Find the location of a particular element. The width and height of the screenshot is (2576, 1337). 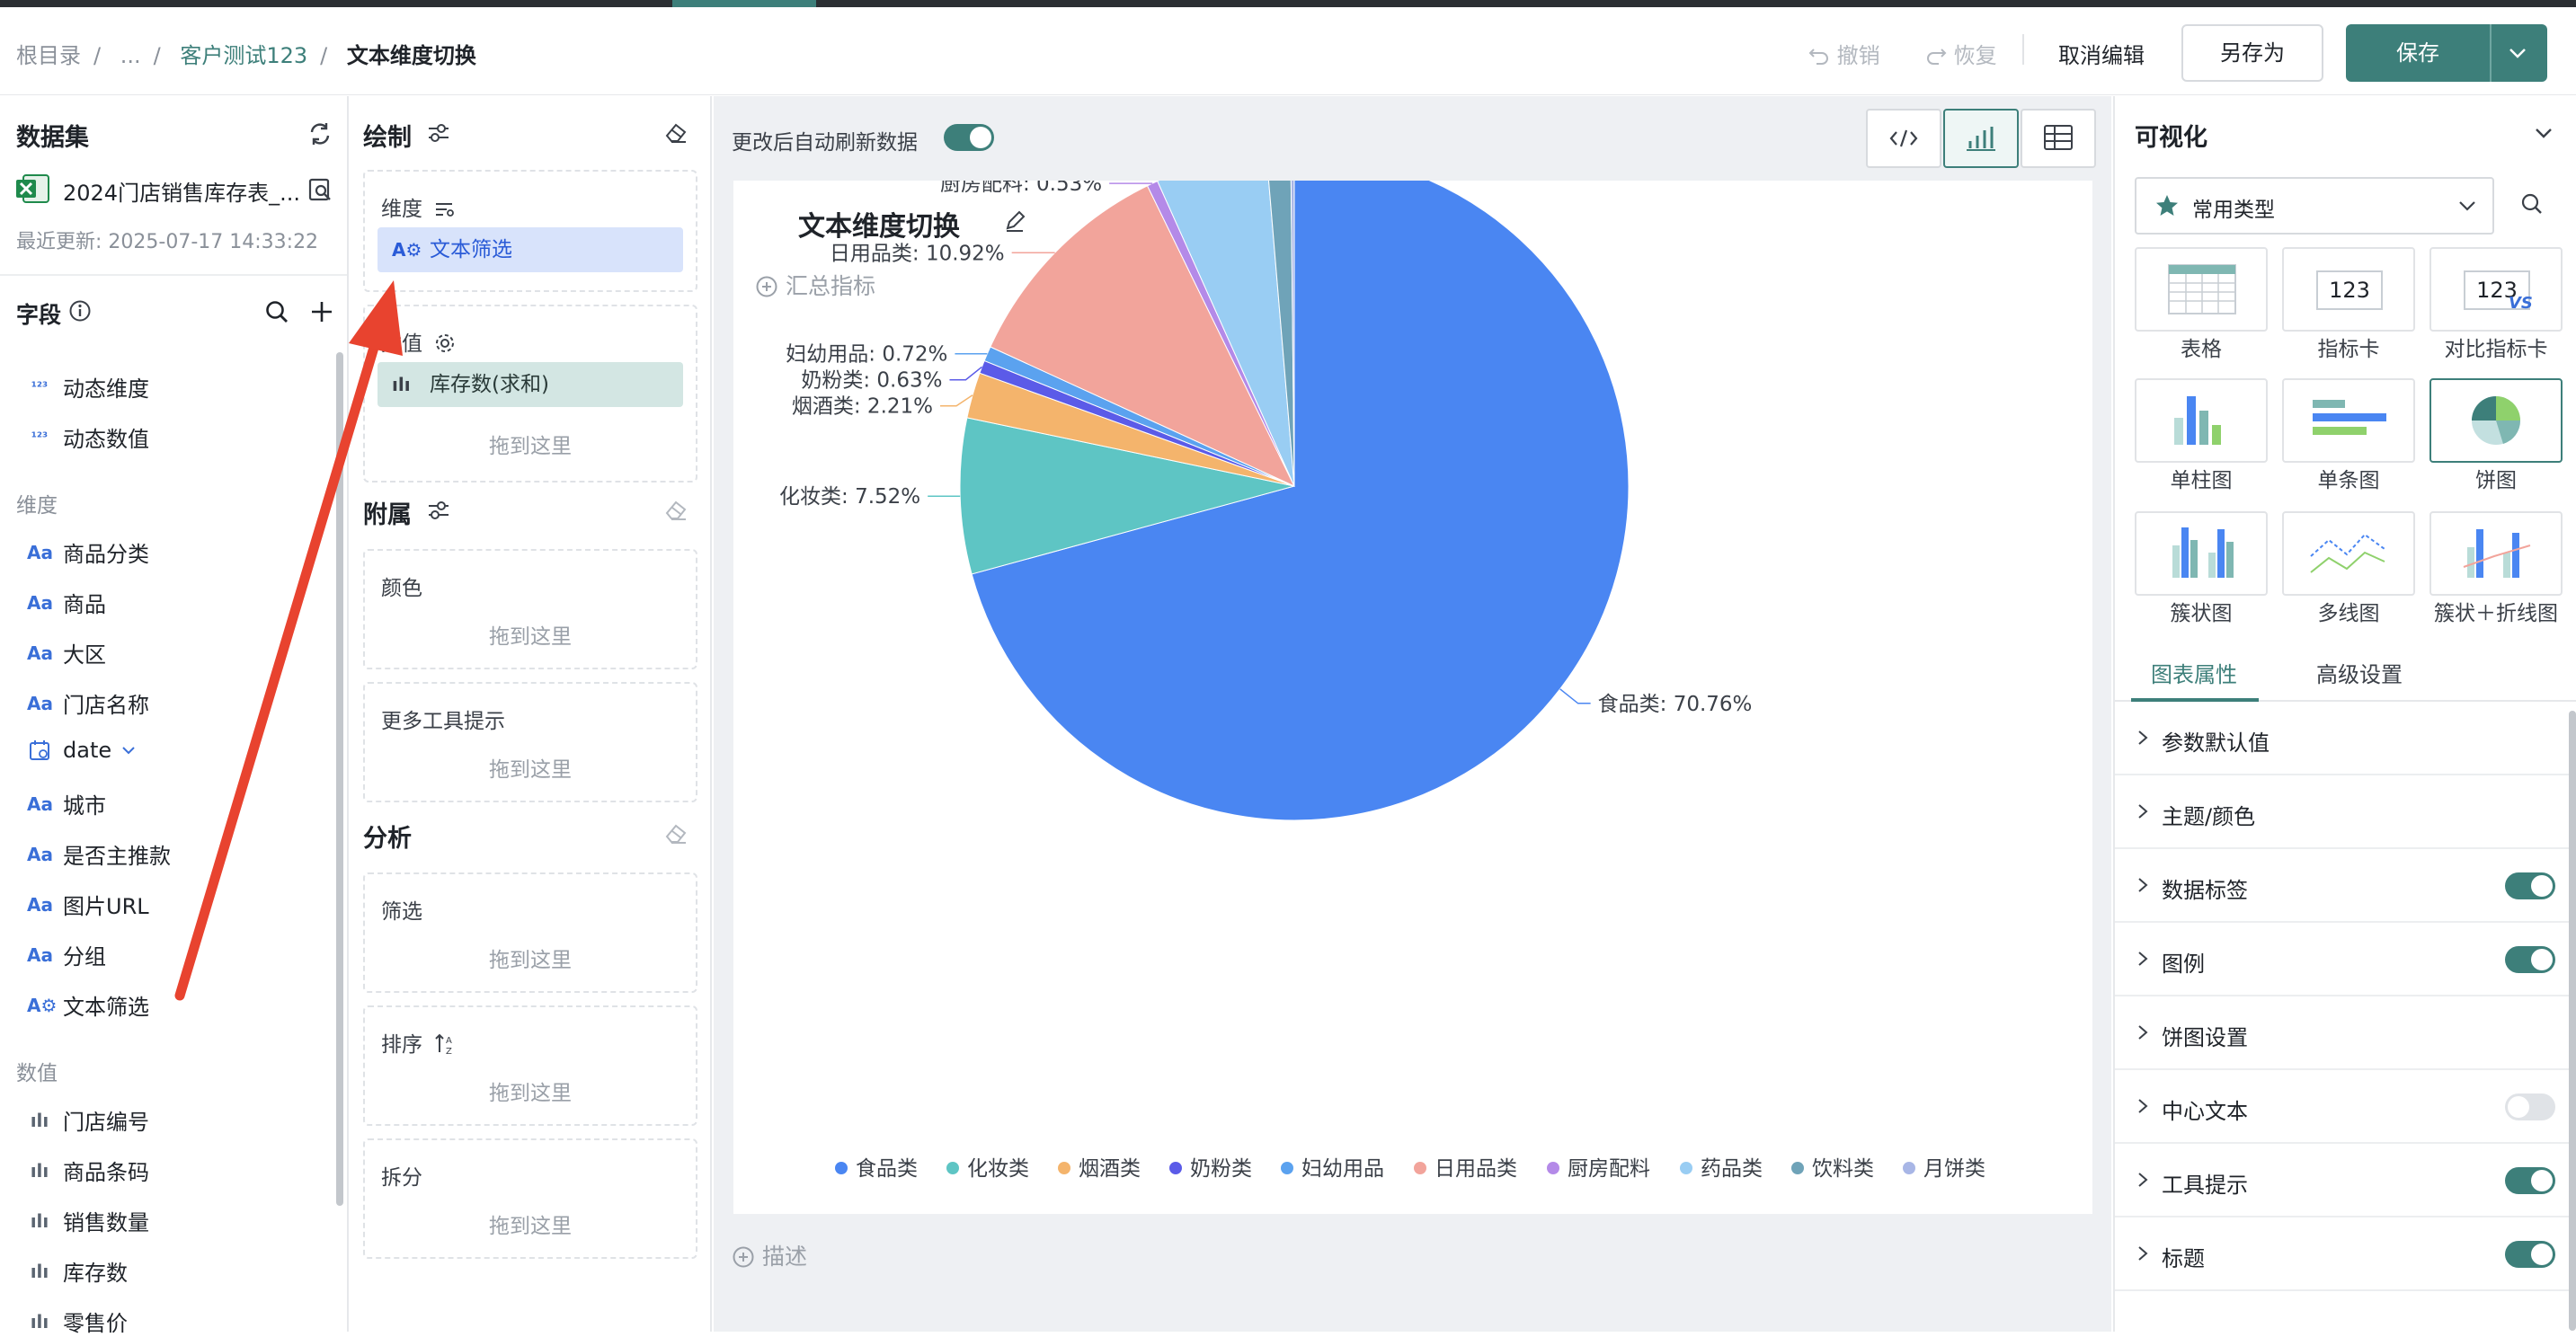

legend-item: 奶粉类 is located at coordinates (1221, 1169).